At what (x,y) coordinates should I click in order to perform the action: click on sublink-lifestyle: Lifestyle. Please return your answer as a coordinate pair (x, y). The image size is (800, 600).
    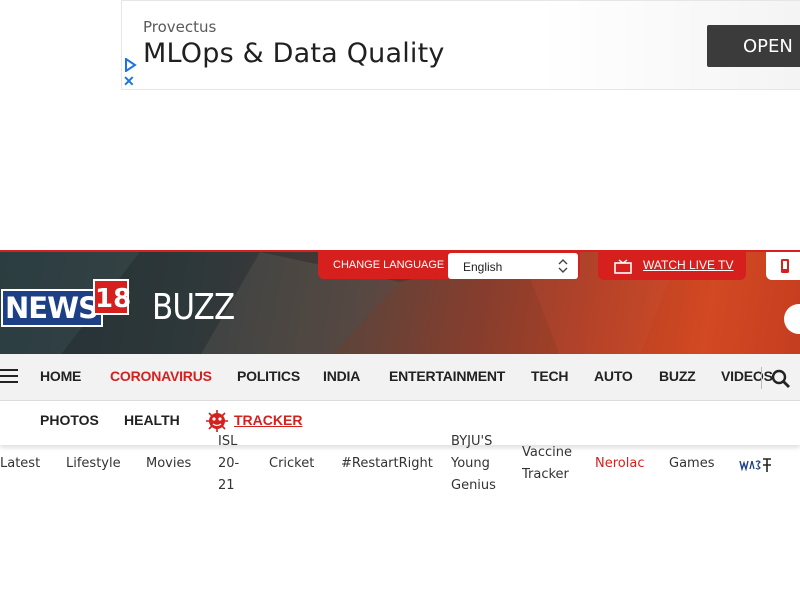
    Looking at the image, I should click on (93, 464).